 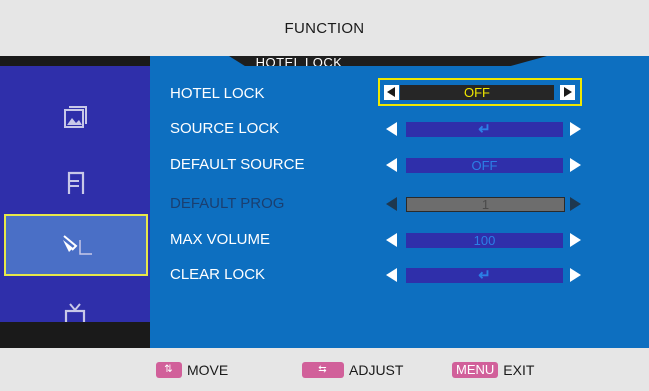 I want to click on hint-adjust-label: ADJUST, so click(x=376, y=370).